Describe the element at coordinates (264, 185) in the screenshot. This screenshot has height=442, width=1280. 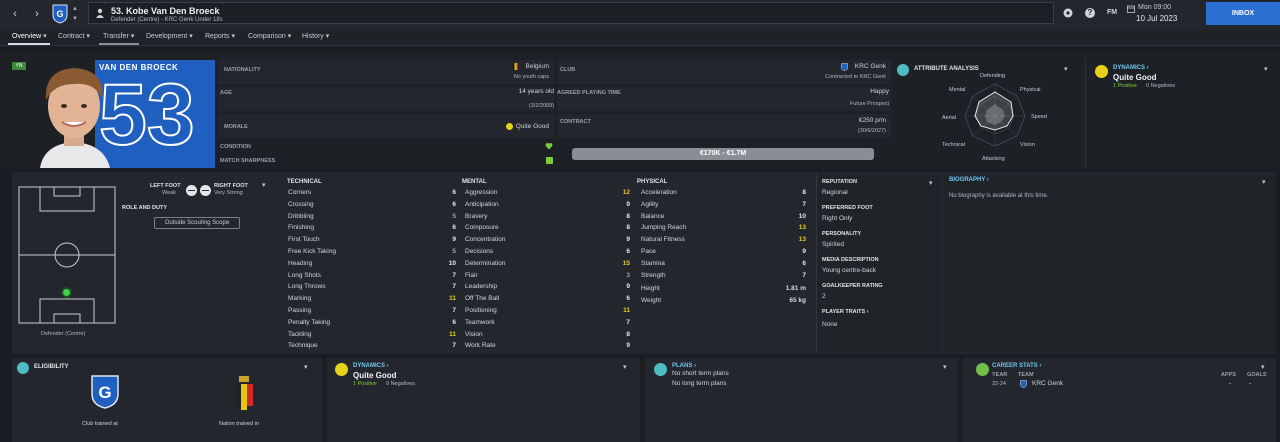
I see `position-menu-icon: ▾` at that location.